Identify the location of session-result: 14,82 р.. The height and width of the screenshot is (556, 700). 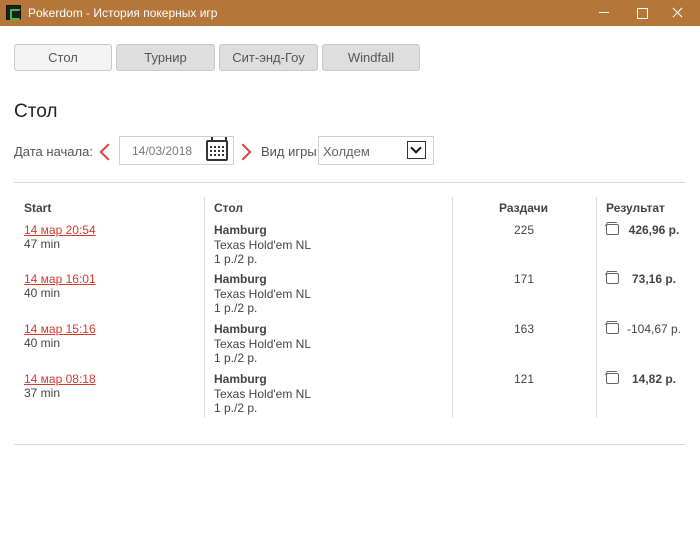
(654, 379).